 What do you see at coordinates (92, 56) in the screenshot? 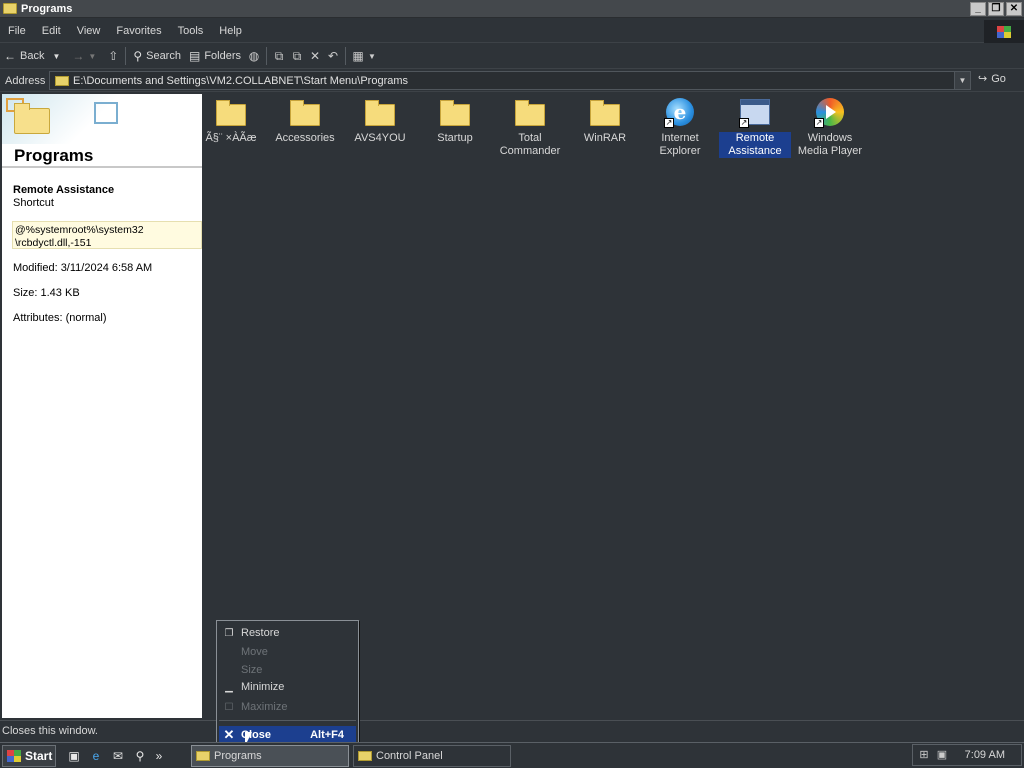
I see `forward-dropdown-icon: ▼` at bounding box center [92, 56].